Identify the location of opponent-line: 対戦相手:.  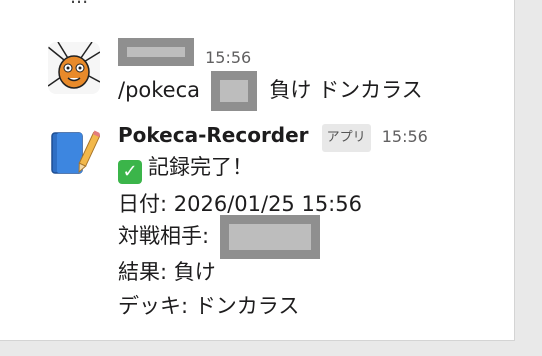
(219, 236).